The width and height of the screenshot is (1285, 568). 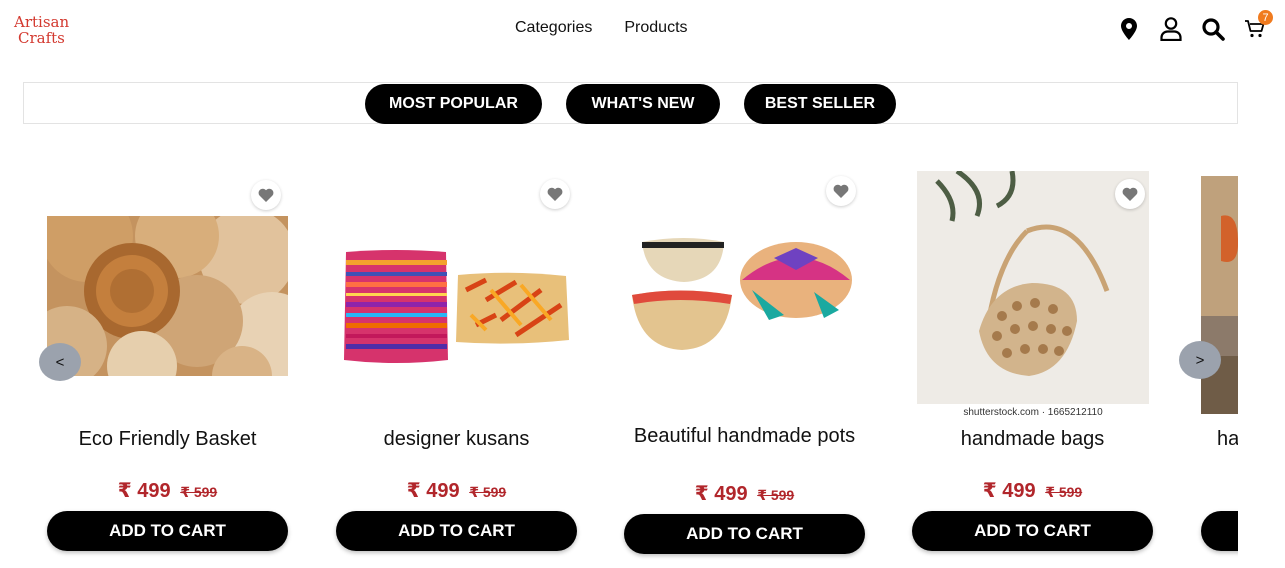 I want to click on product-image-kusans, so click(x=456, y=305).